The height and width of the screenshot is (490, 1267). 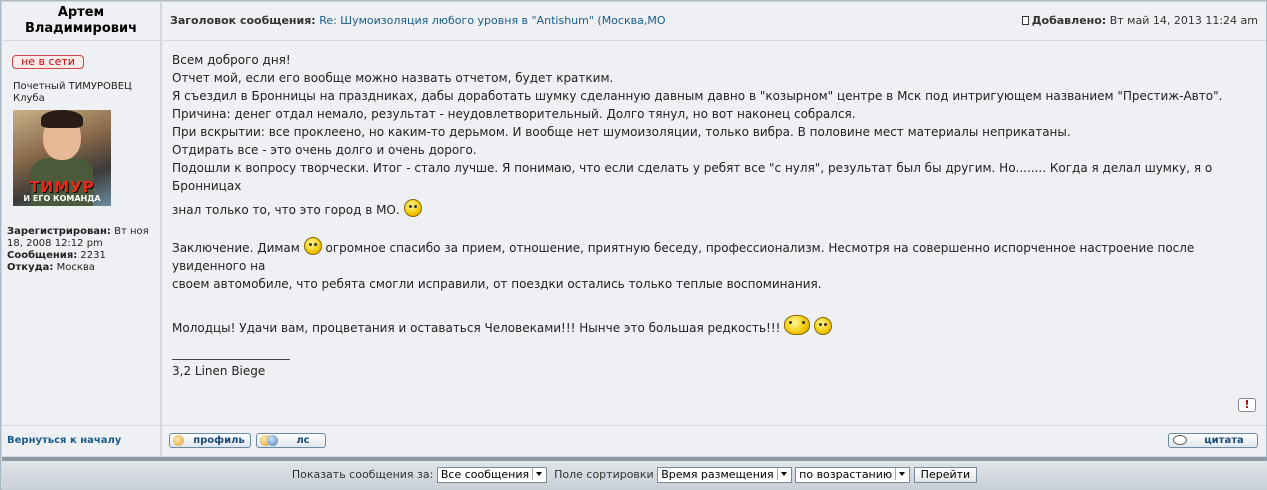 What do you see at coordinates (303, 440) in the screenshot?
I see `pm-button-label: лс` at bounding box center [303, 440].